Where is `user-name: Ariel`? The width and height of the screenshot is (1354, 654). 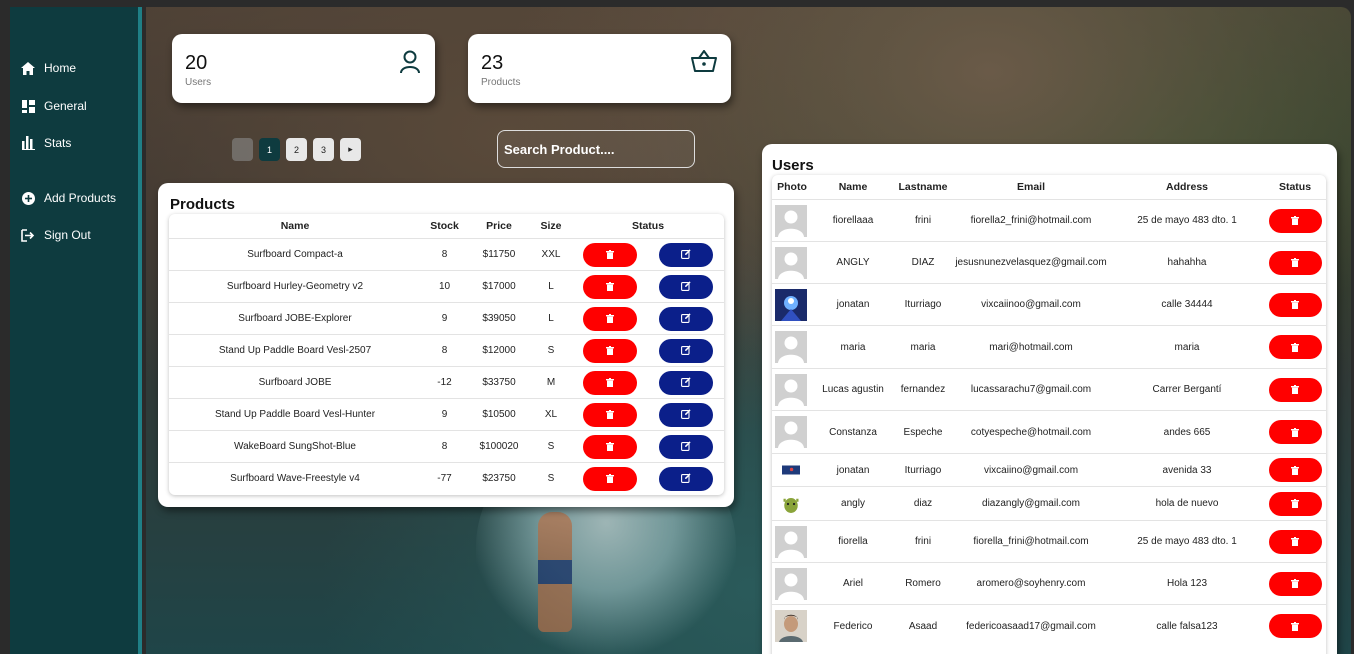 user-name: Ariel is located at coordinates (853, 583).